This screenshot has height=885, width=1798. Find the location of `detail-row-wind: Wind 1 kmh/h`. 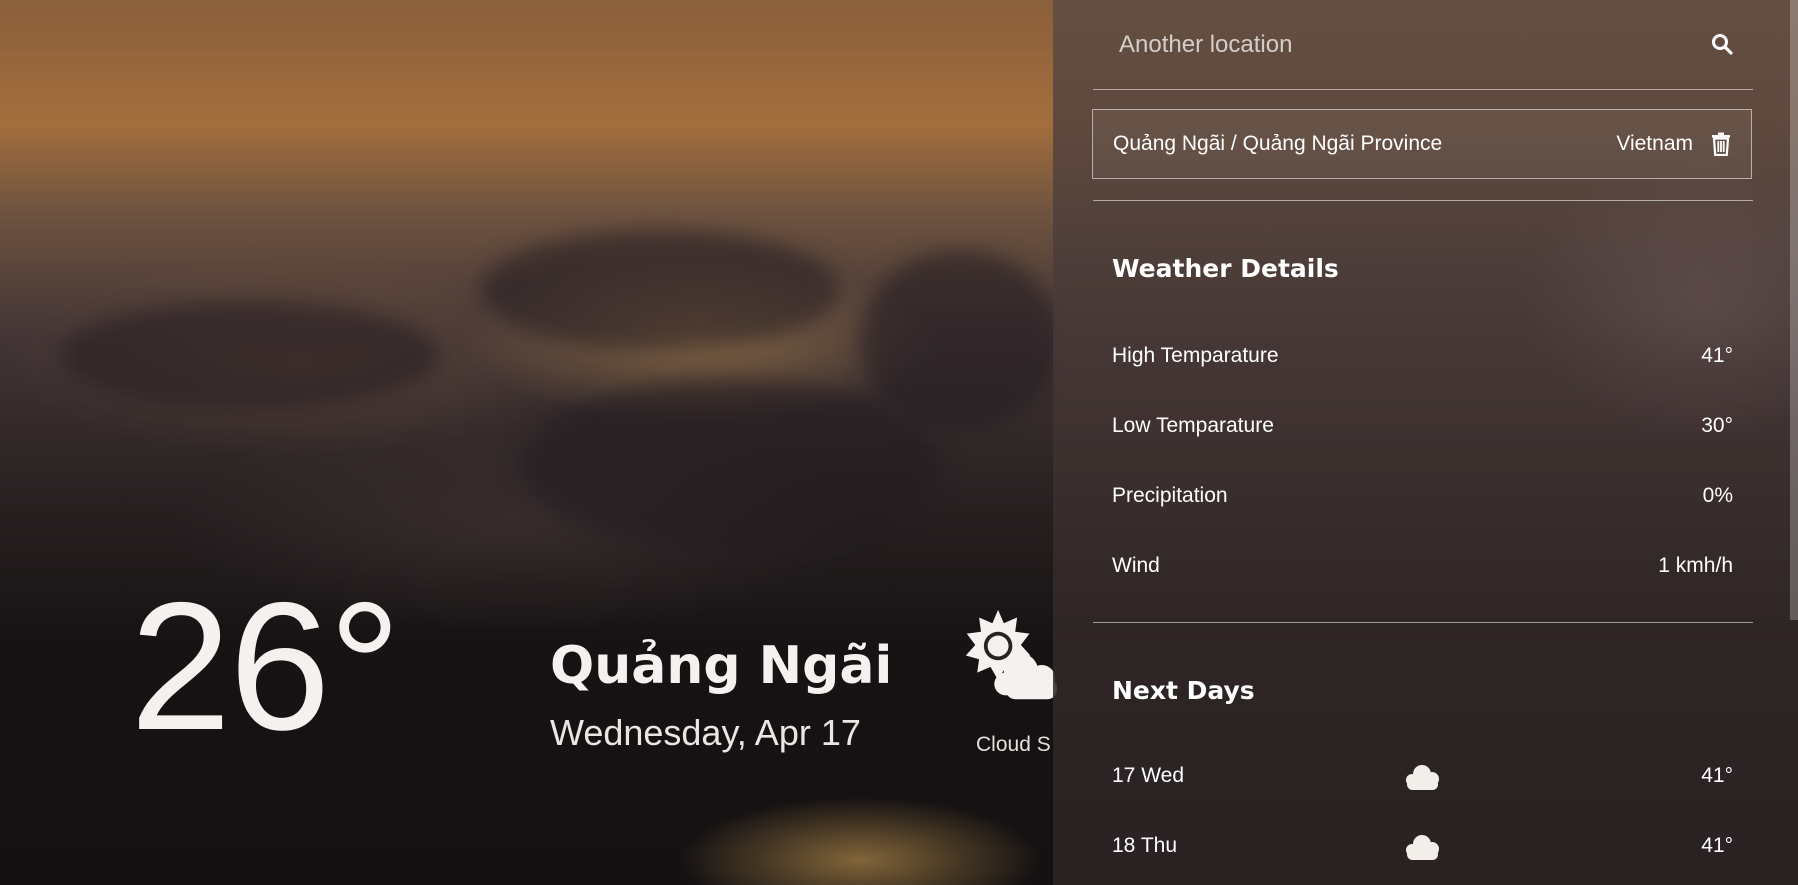

detail-row-wind: Wind 1 kmh/h is located at coordinates (1422, 569).